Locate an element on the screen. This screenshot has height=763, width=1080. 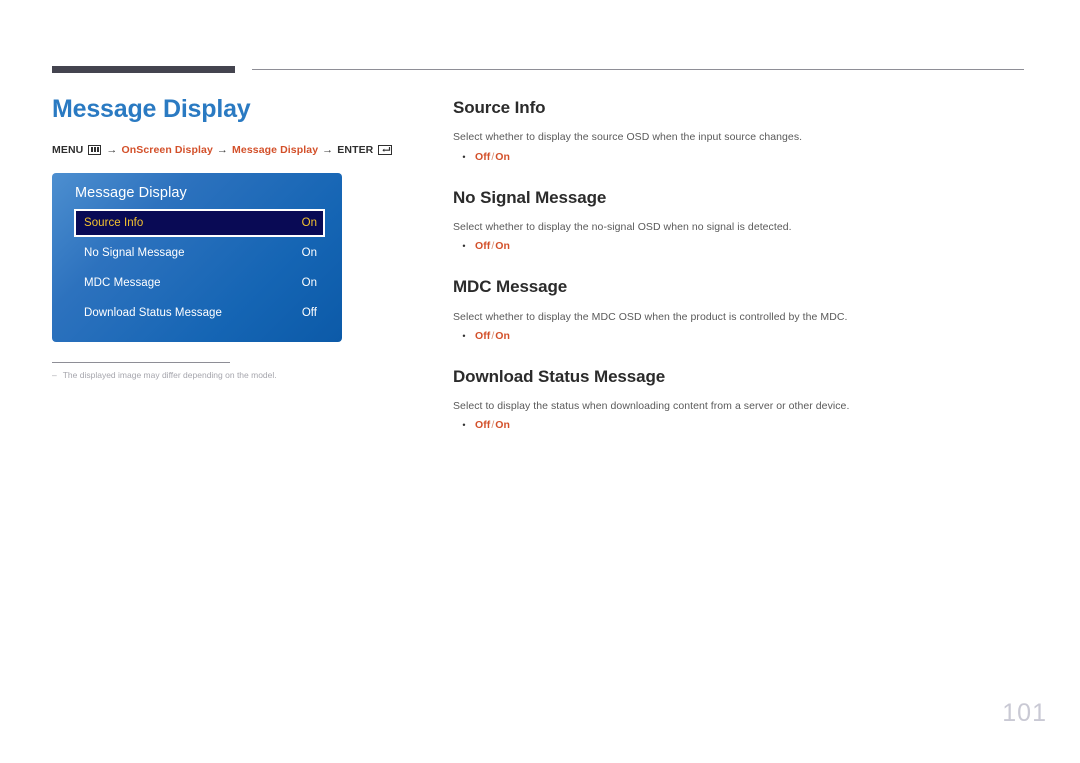
header-thin-line is located at coordinates (638, 69).